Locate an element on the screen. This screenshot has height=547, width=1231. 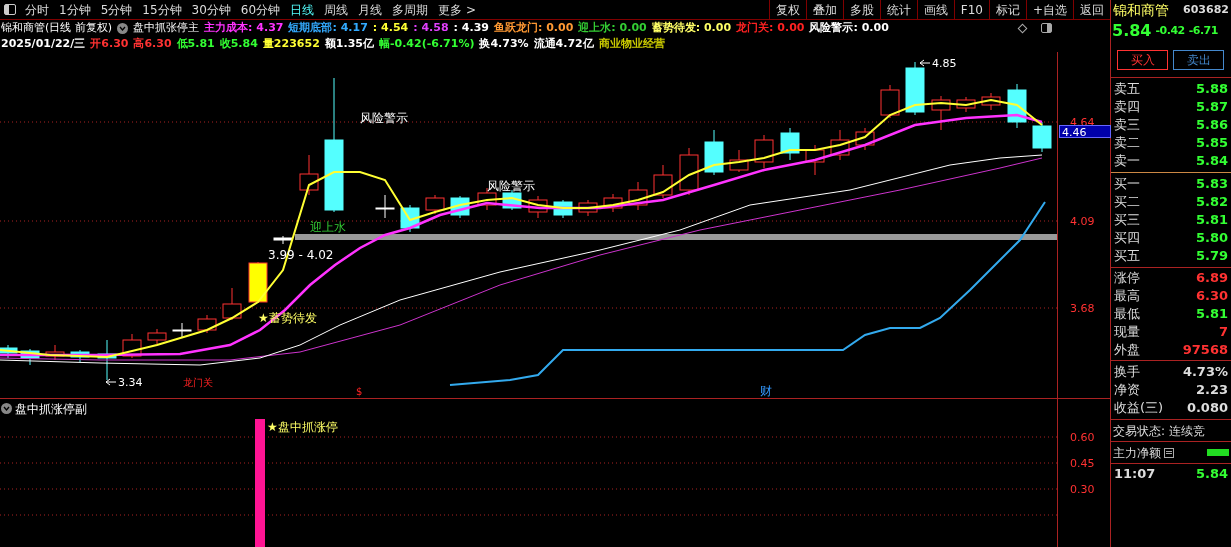
stat-label: 最低 is located at coordinates (1127, 314).